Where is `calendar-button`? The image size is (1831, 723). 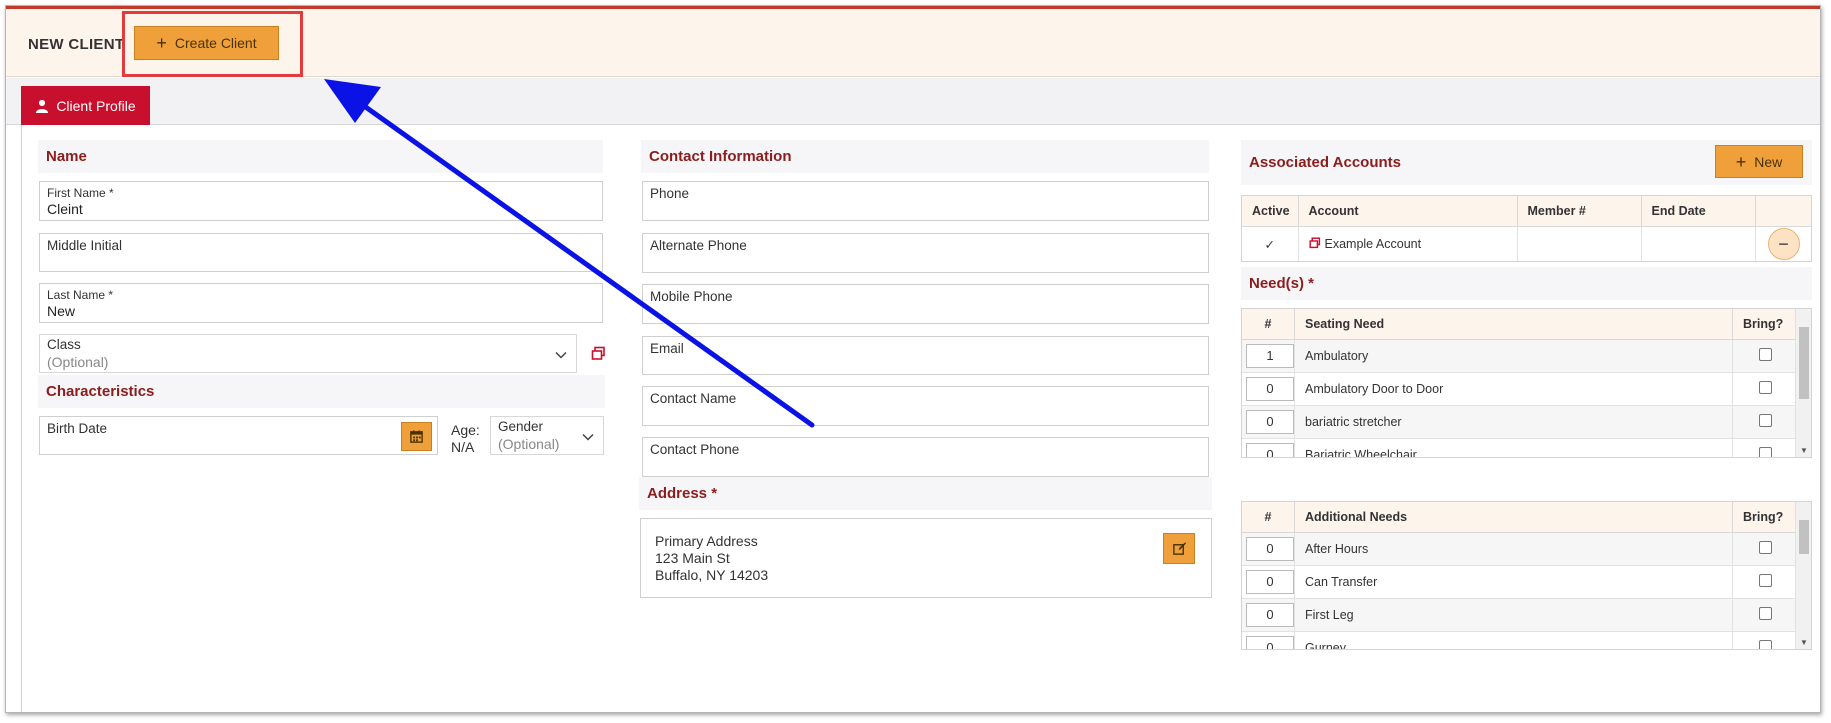
calendar-button is located at coordinates (416, 436).